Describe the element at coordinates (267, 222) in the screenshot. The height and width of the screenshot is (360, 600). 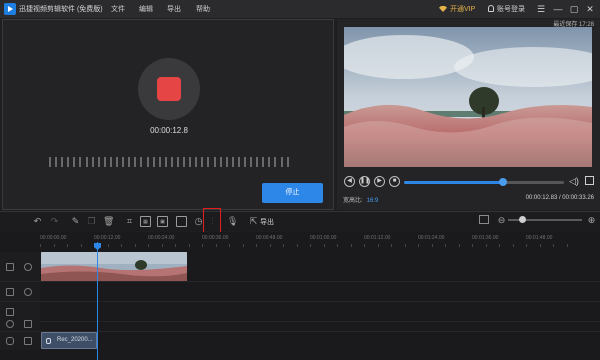
I see `export-label: 导出` at that location.